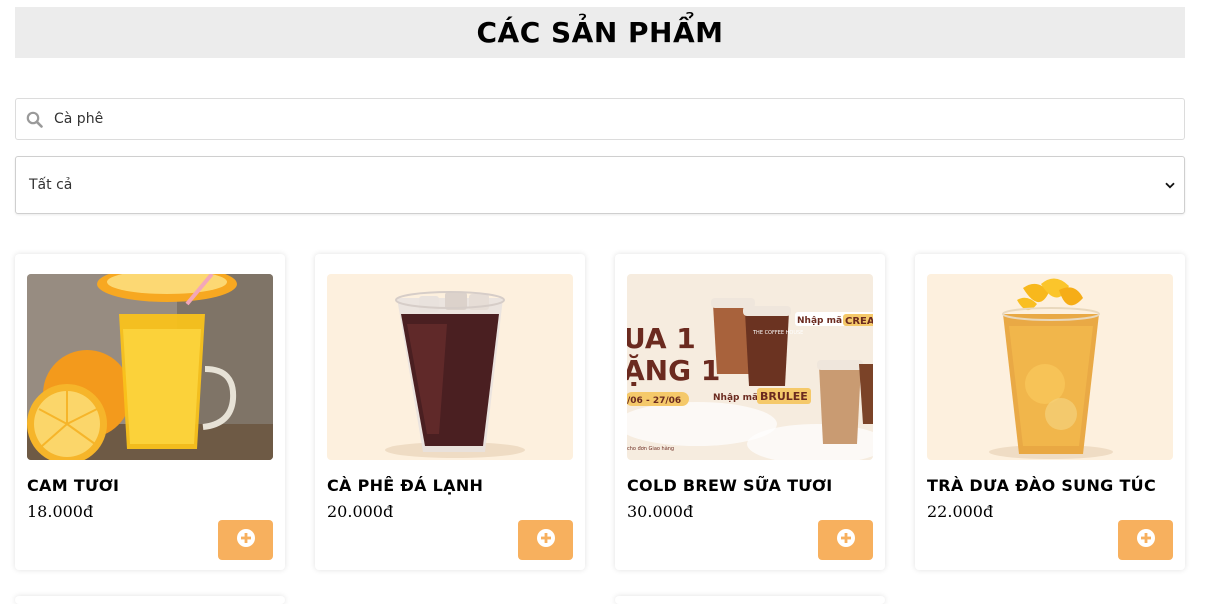  Describe the element at coordinates (73, 485) in the screenshot. I see `product-name: CAM TƯƠI` at that location.